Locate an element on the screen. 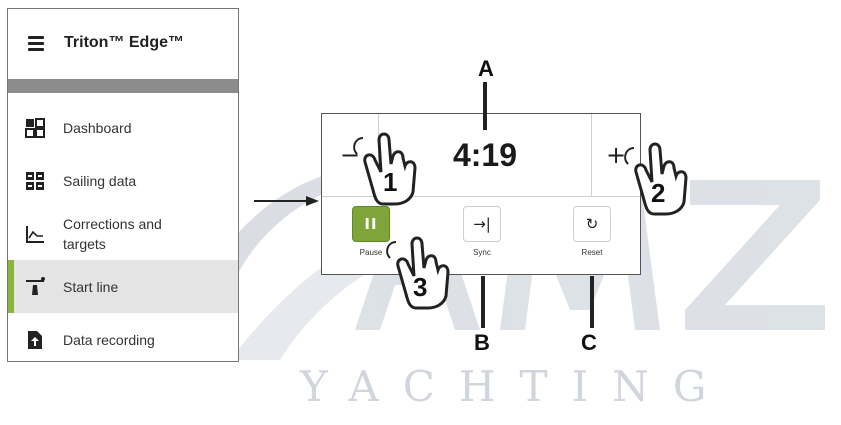  callout-c-line is located at coordinates (592, 302).